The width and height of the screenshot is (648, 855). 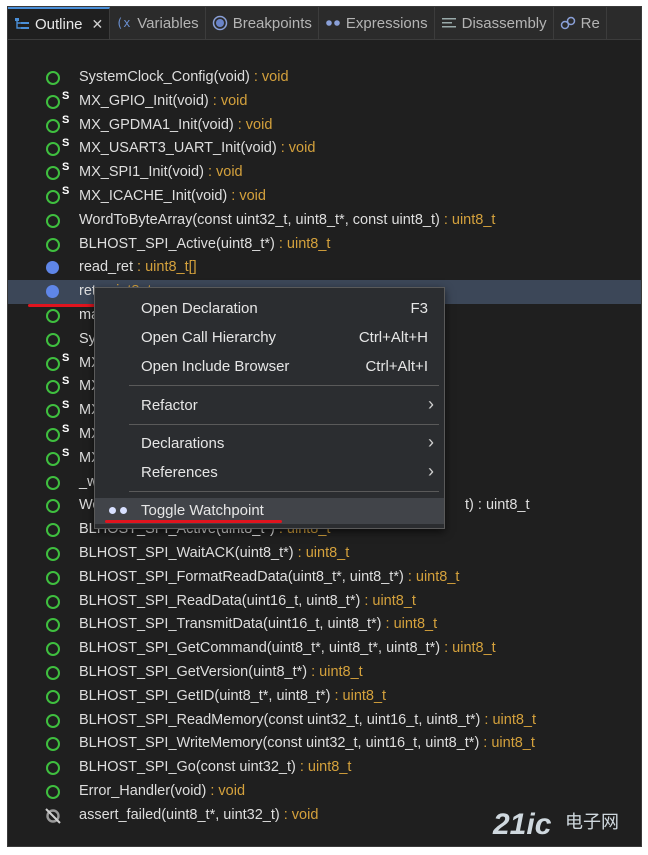 I want to click on outline-row: SystemClock_Config(void) : void, so click(x=324, y=78).